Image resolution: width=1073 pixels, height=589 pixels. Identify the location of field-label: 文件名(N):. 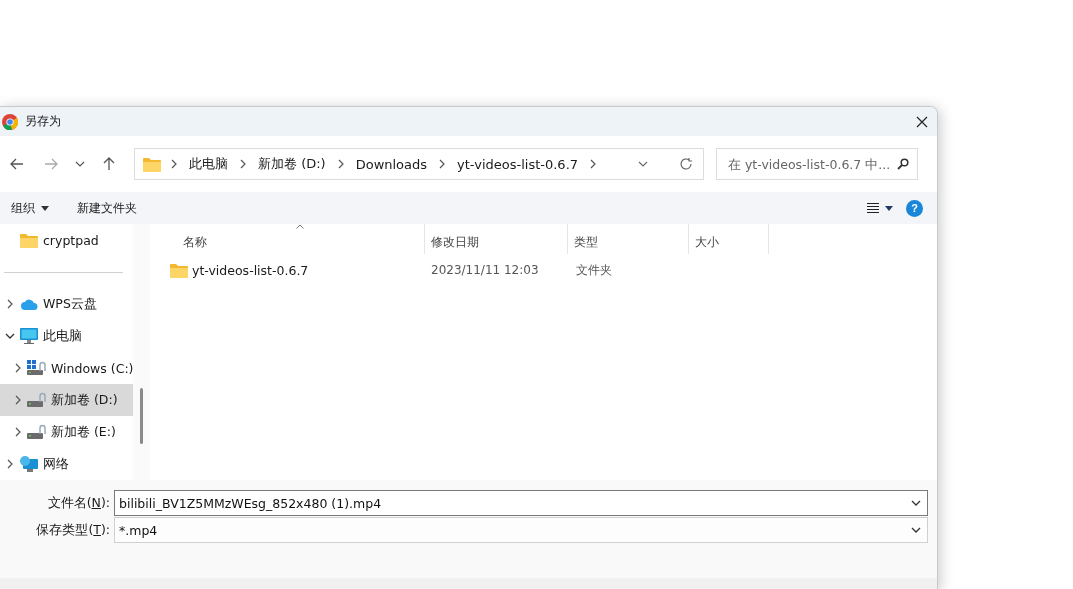
(78, 503).